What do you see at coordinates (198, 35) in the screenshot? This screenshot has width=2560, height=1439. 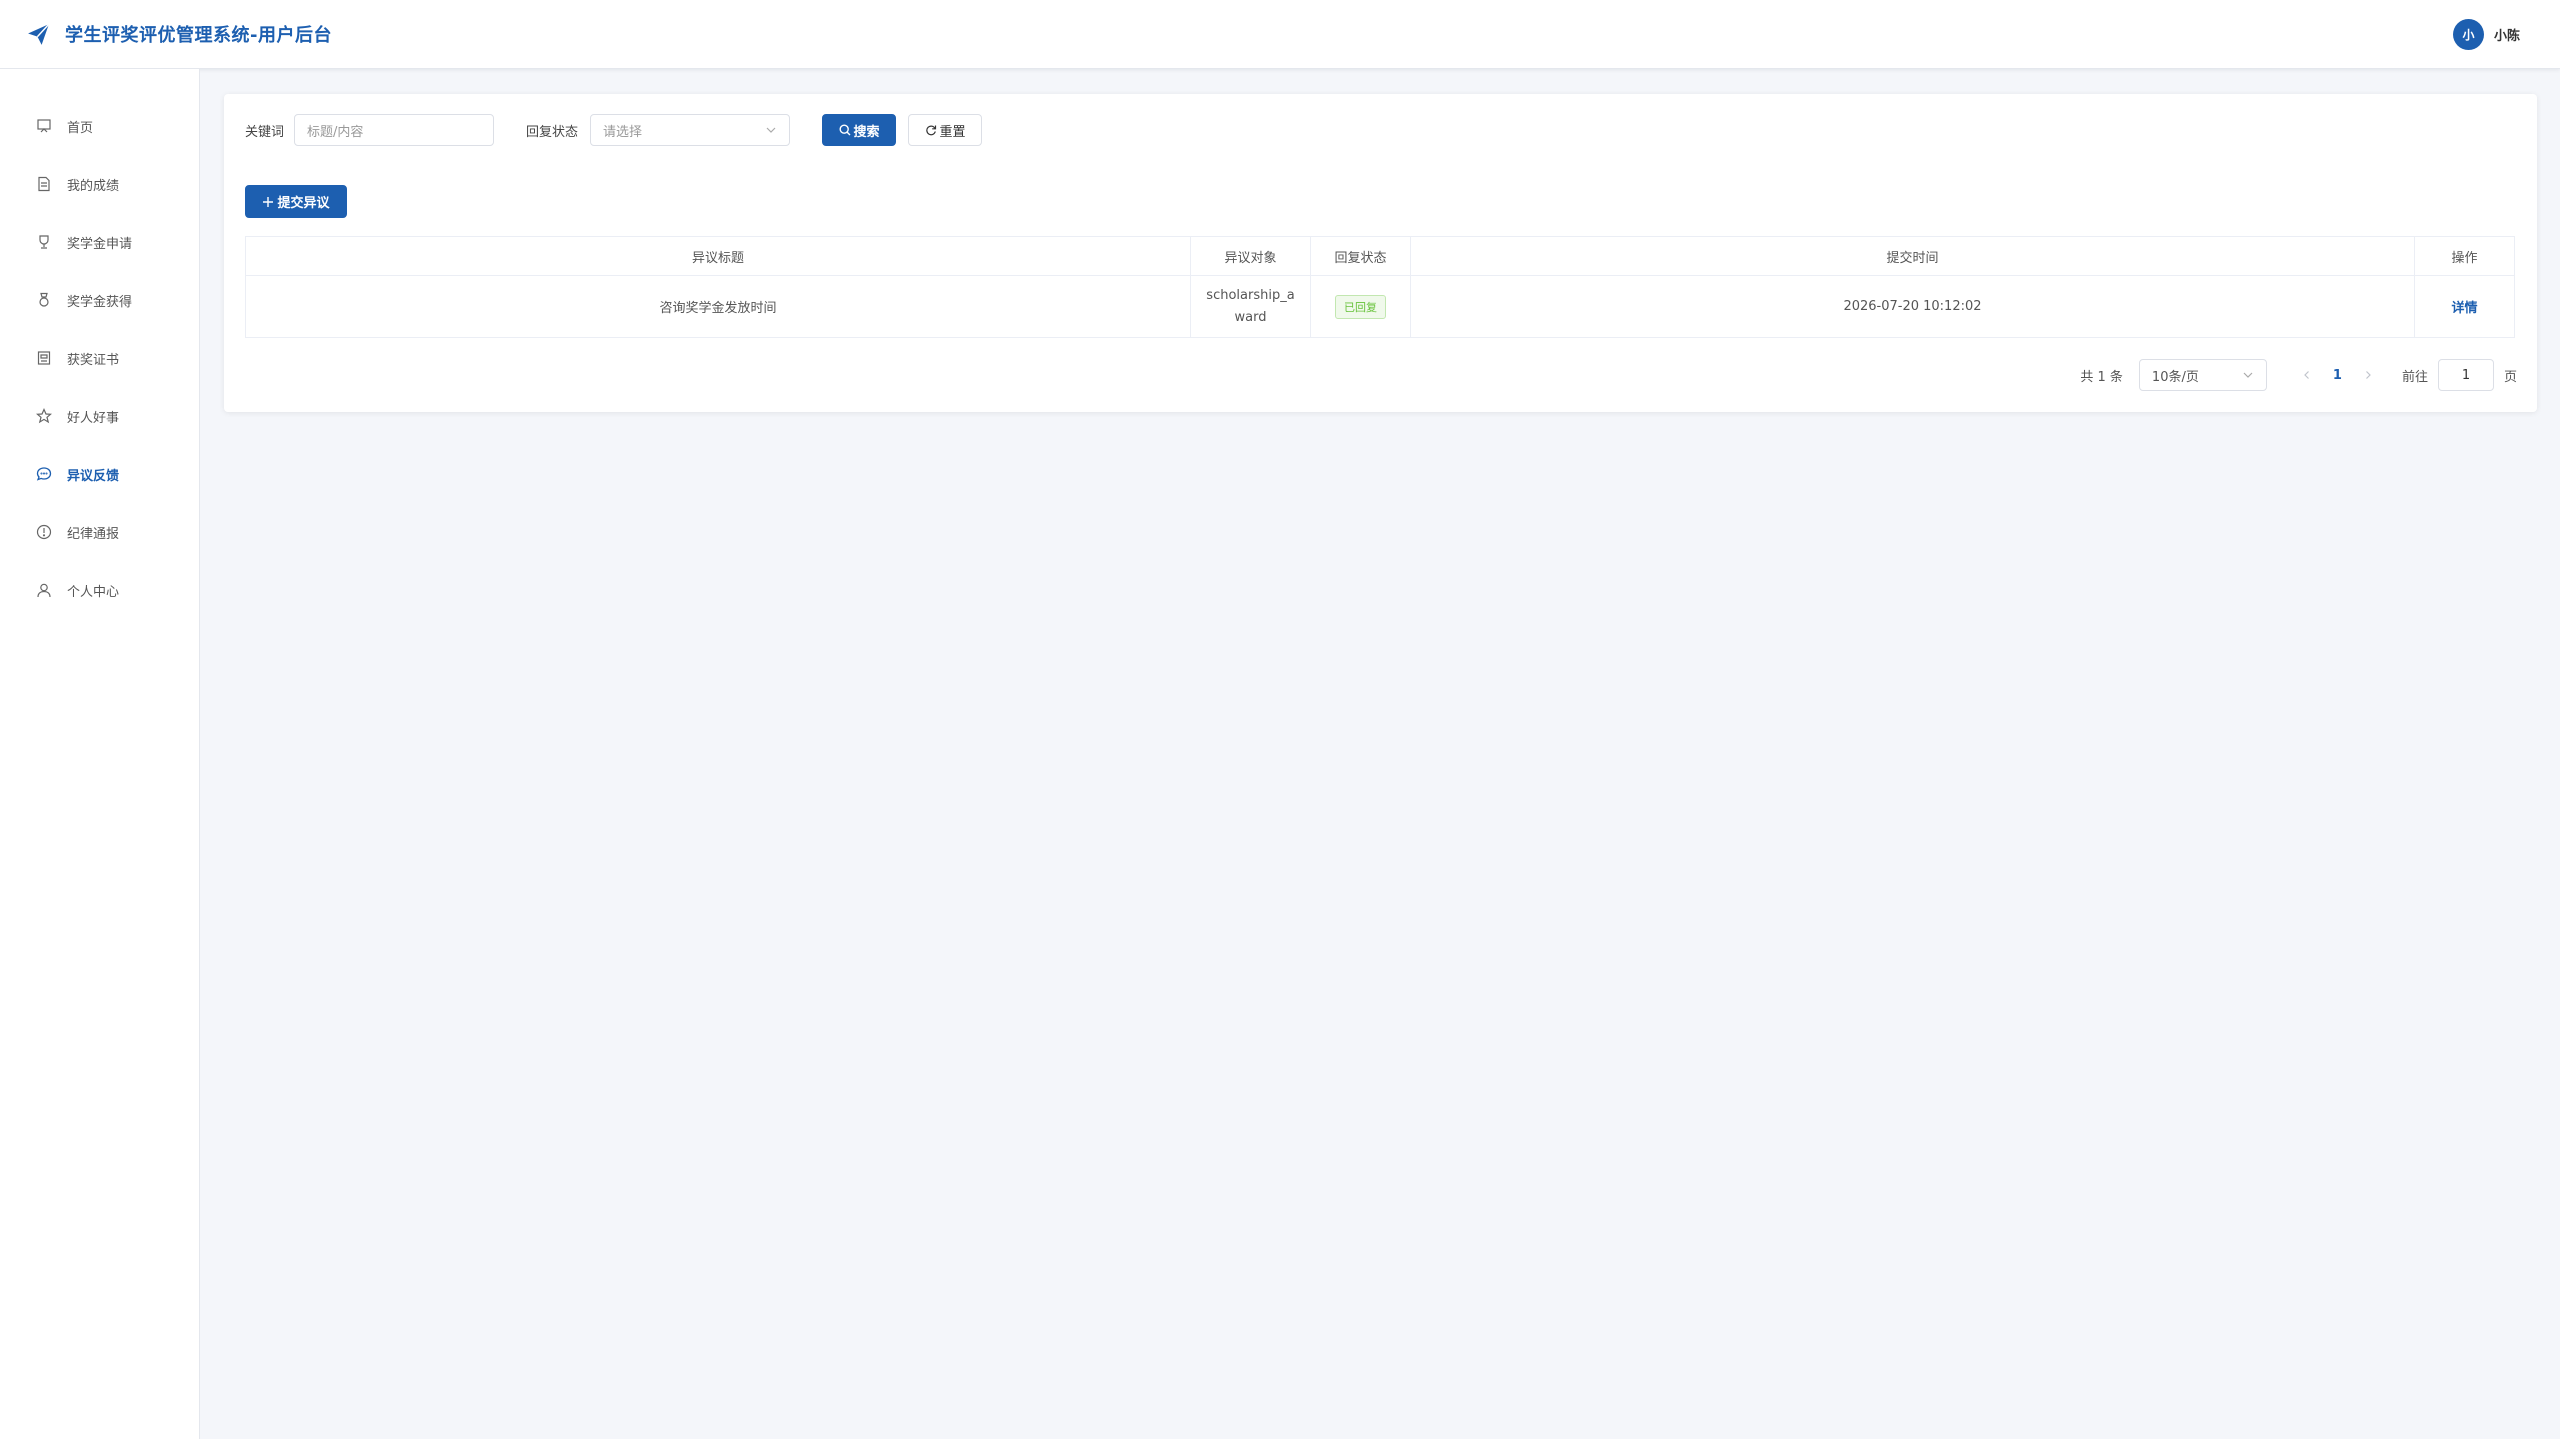 I see `app-title: 学生评奖评优管理系统-用户后台` at bounding box center [198, 35].